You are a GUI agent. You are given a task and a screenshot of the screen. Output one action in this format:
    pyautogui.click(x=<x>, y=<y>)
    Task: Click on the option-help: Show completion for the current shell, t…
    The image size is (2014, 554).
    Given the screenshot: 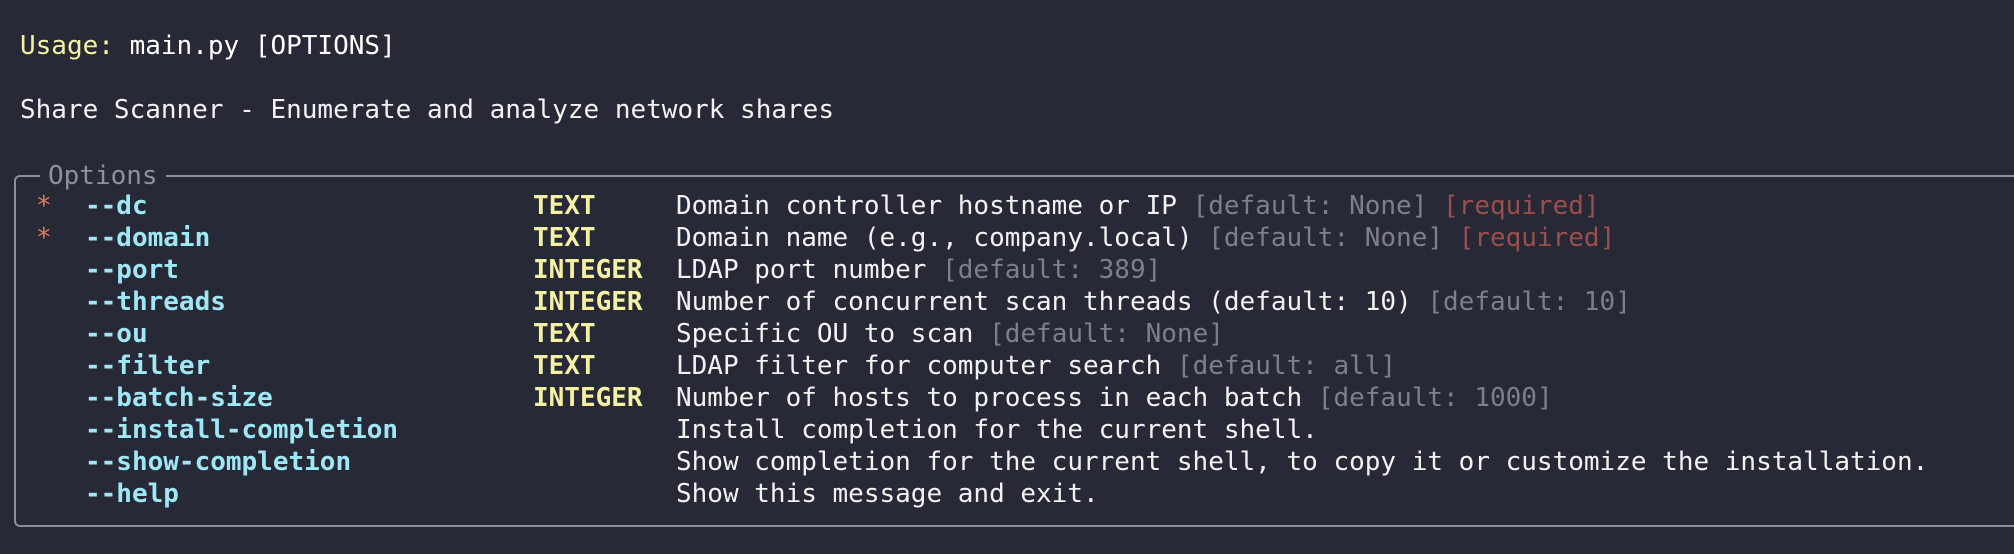 What is the action you would take?
    pyautogui.click(x=1302, y=462)
    